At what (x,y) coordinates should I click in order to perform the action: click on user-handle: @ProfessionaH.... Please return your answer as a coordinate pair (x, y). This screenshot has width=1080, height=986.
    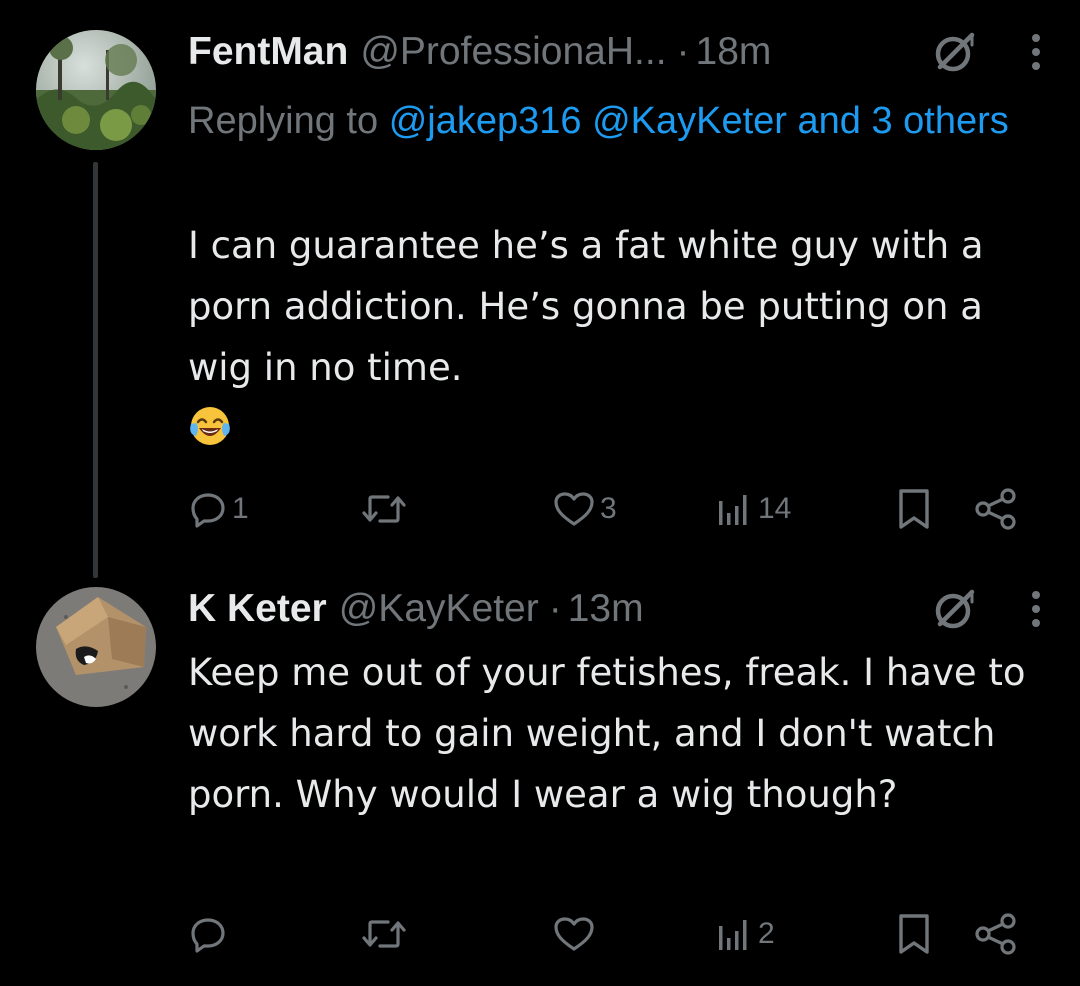
    Looking at the image, I should click on (513, 52).